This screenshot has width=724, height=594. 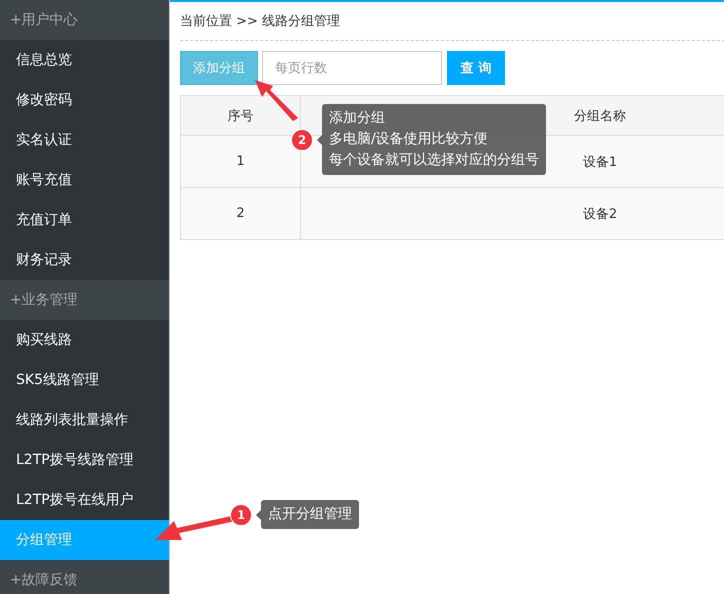 I want to click on breadcrumb: 当前位置 >> 线路分组管理, so click(x=452, y=21).